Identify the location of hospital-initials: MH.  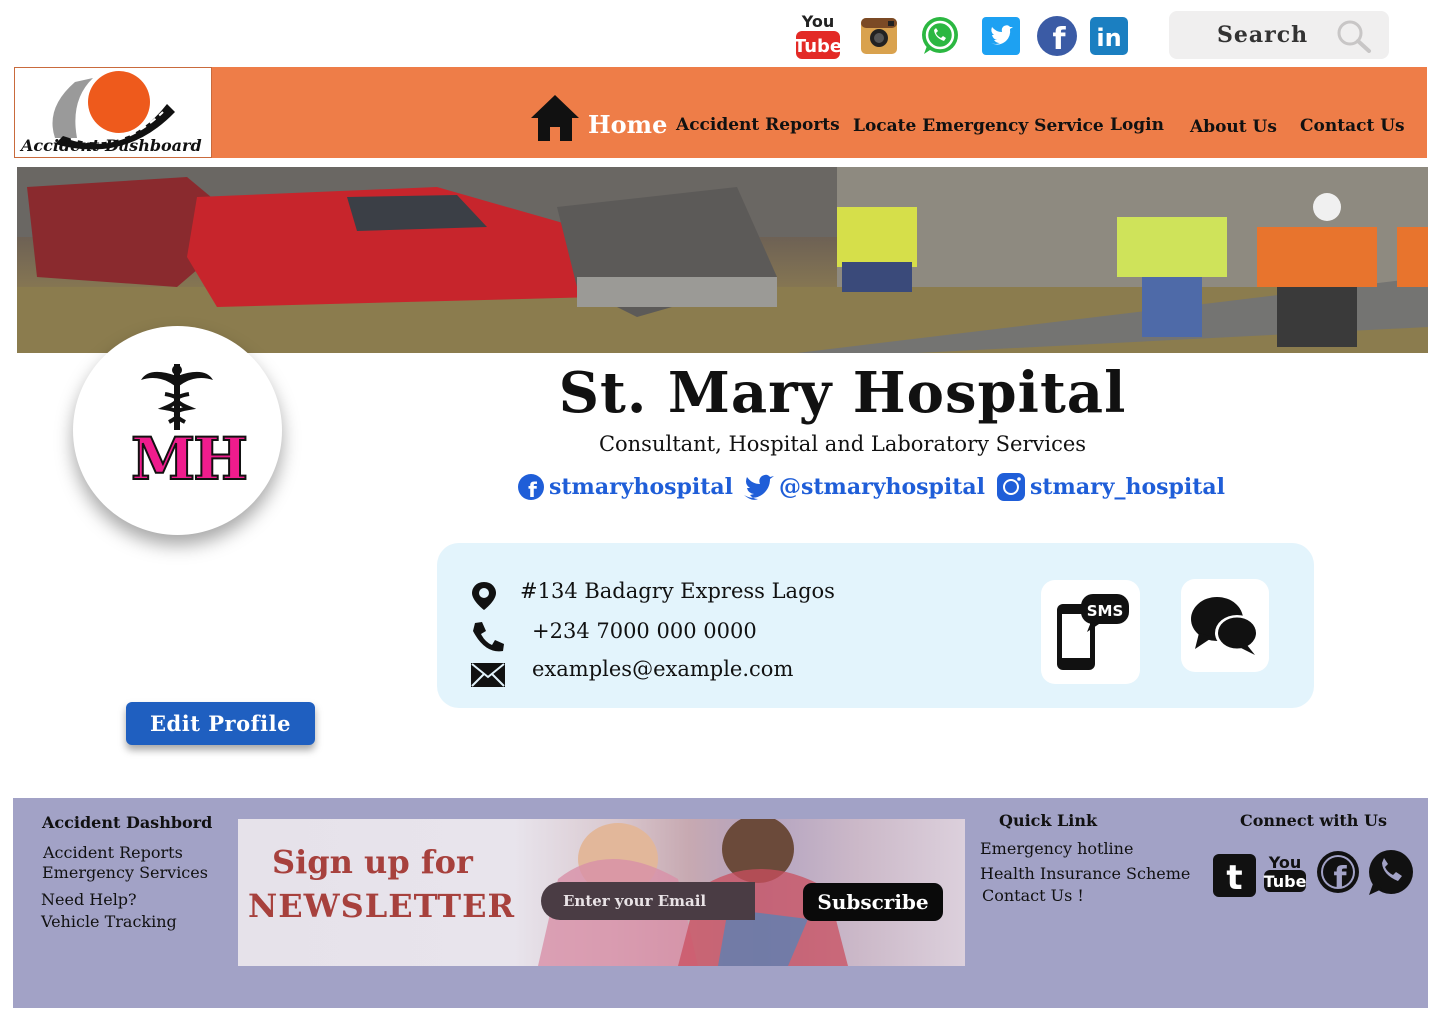
(189, 459).